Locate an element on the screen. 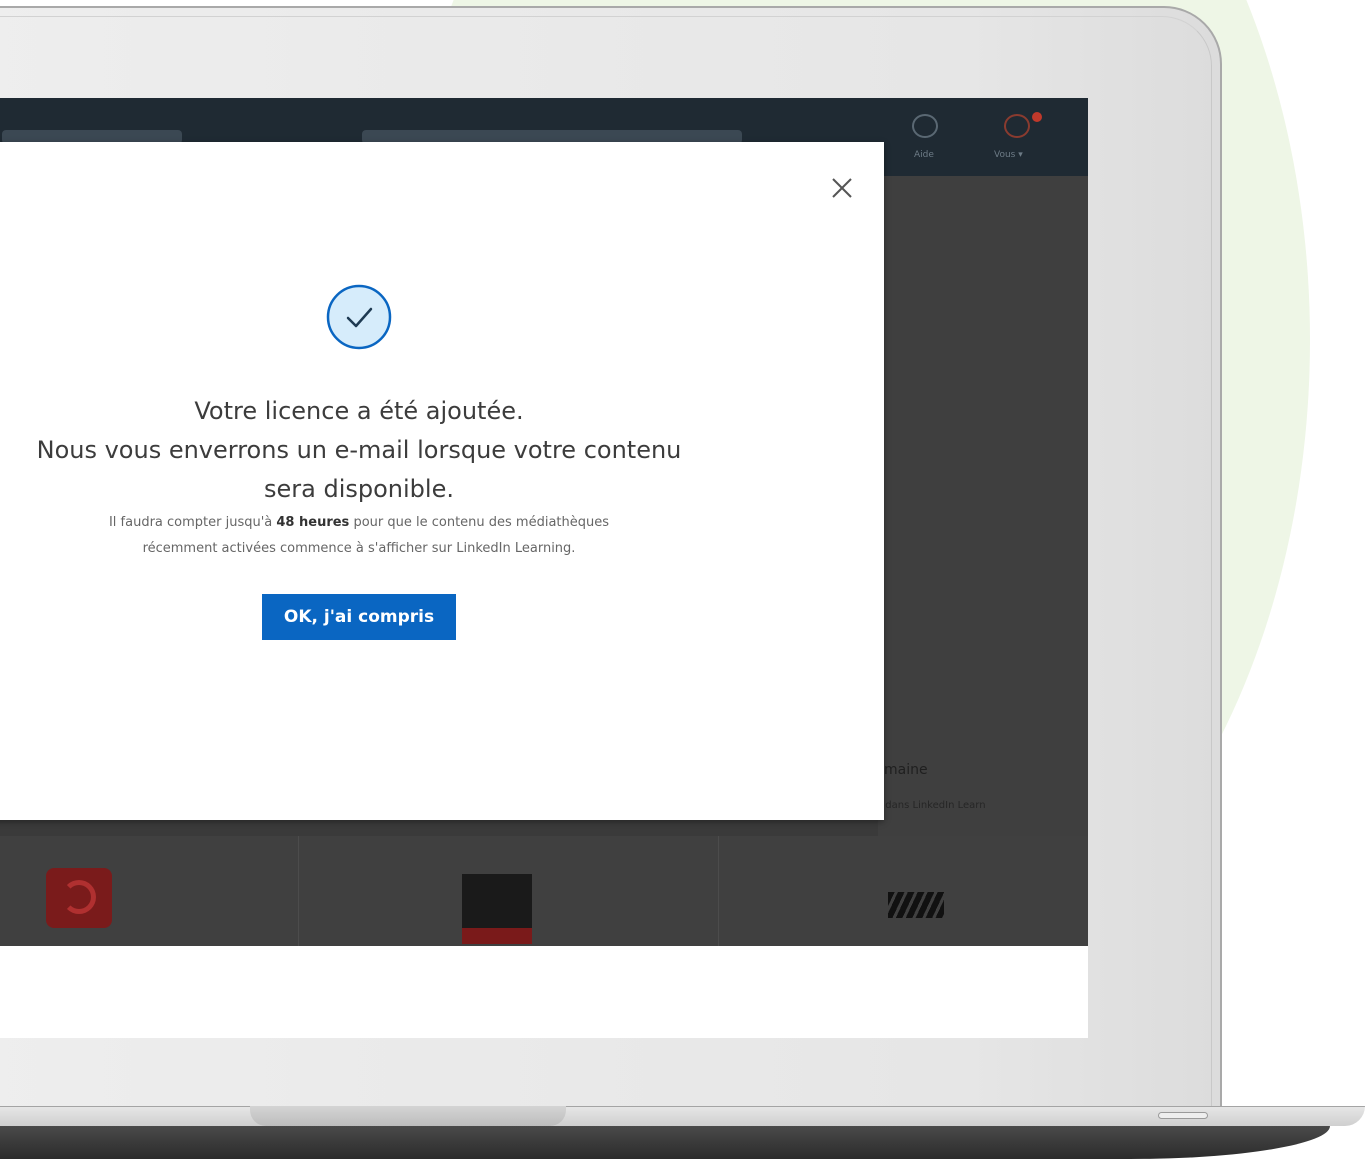 This screenshot has height=1159, width=1365. confirm-button: OK, j'ai compris is located at coordinates (359, 617).